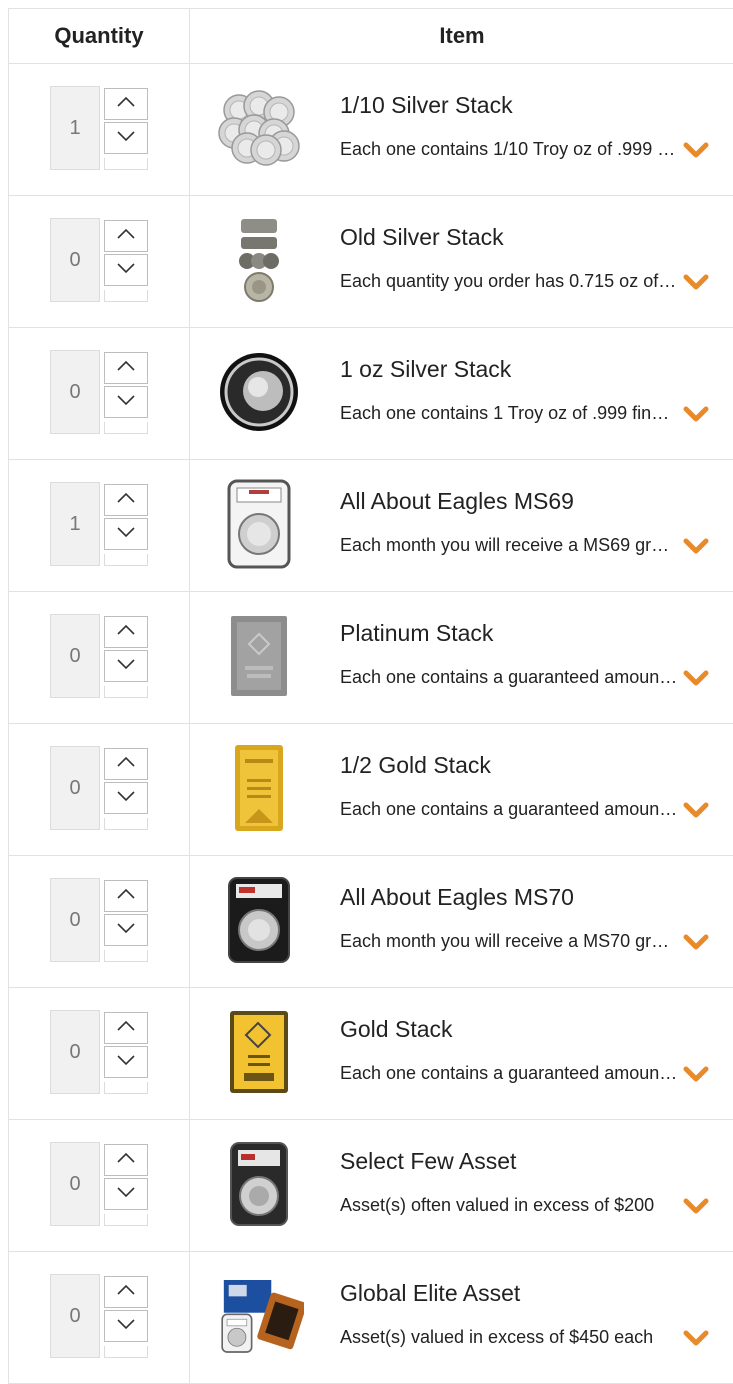 This screenshot has width=733, height=1384. I want to click on graded-coin-slab-black-icon, so click(259, 920).